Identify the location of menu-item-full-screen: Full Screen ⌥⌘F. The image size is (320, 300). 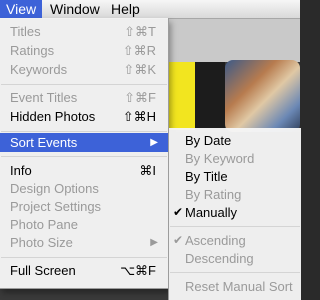
(84, 270).